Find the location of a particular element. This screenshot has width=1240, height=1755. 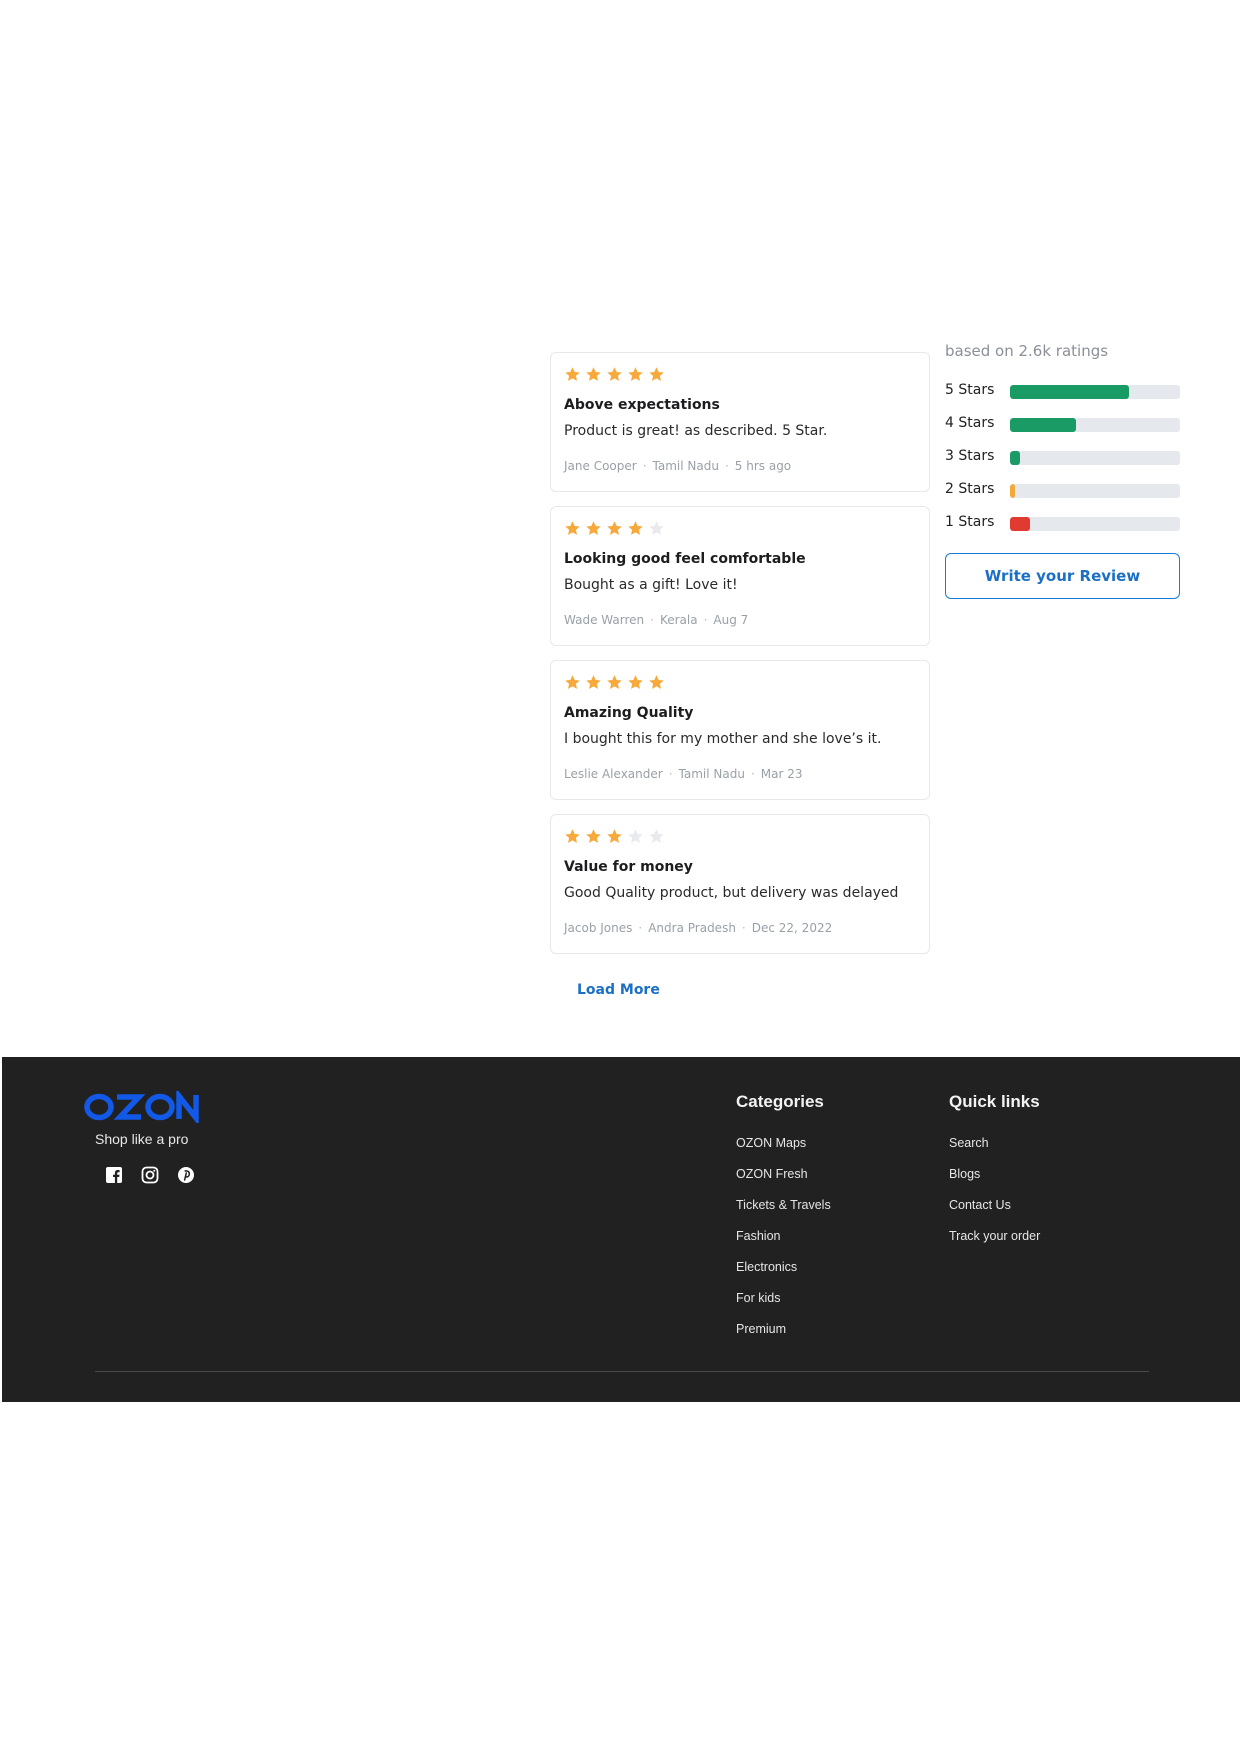

rating-row-4: 4 Stars is located at coordinates (1062, 424).